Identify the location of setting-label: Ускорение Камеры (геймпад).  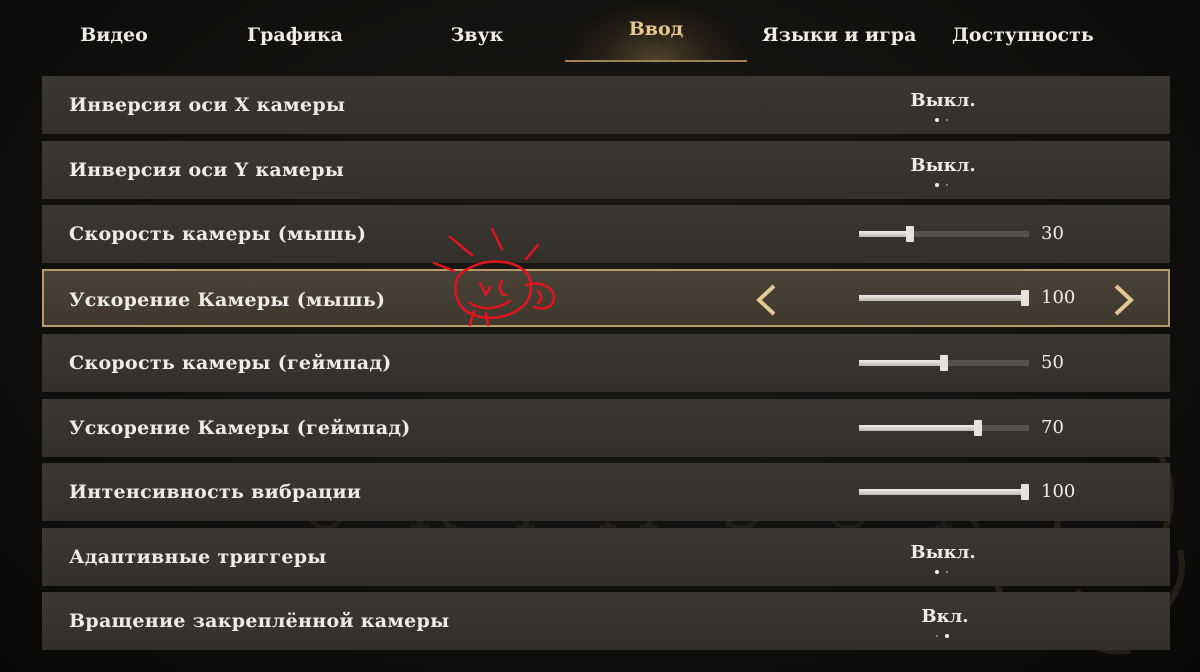
(240, 428).